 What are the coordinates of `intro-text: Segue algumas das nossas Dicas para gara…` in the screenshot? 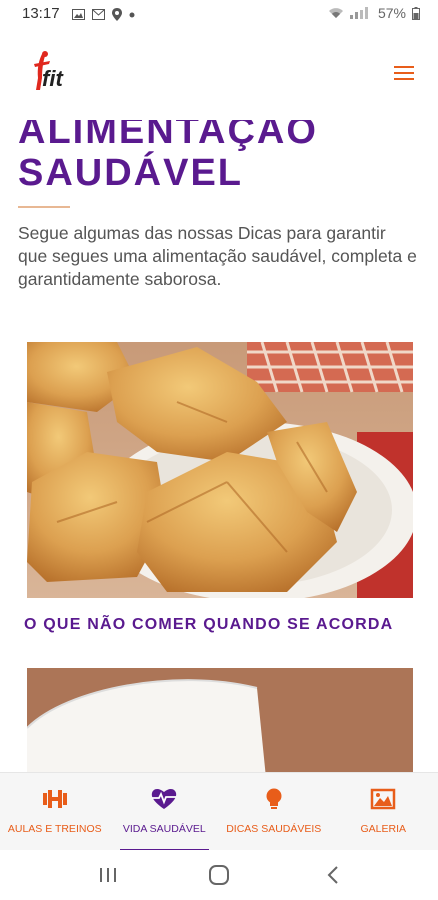 It's located at (217, 256).